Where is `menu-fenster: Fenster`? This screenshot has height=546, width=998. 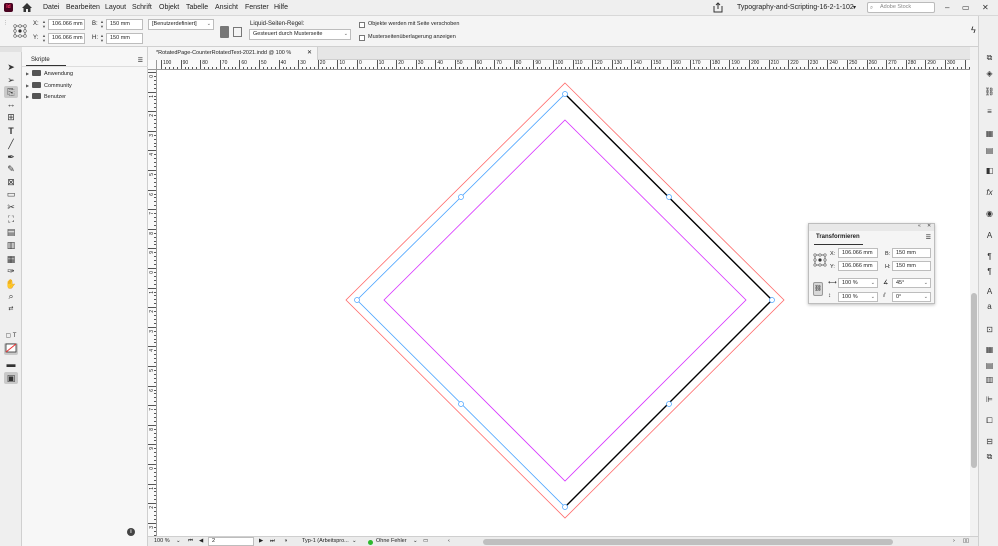
menu-fenster: Fenster is located at coordinates (257, 7).